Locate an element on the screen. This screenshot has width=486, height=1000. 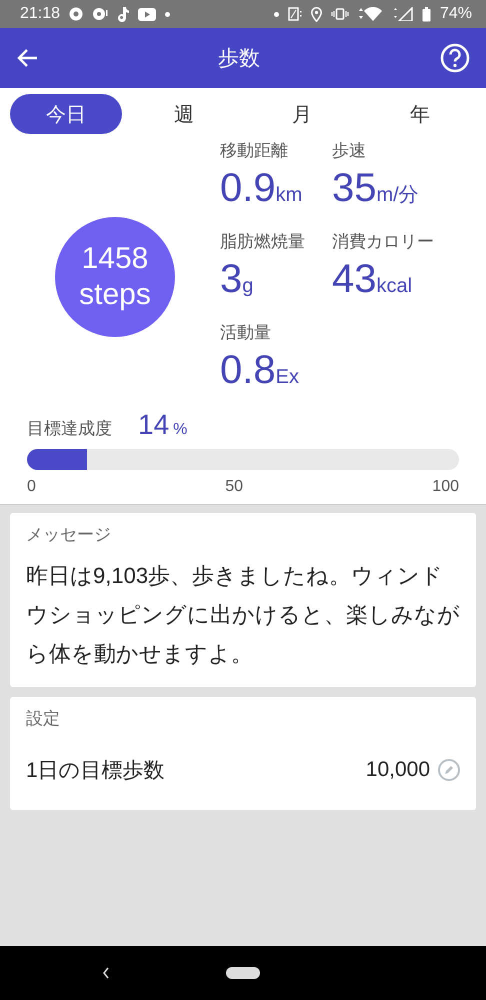
back-nav-icon is located at coordinates (106, 973).